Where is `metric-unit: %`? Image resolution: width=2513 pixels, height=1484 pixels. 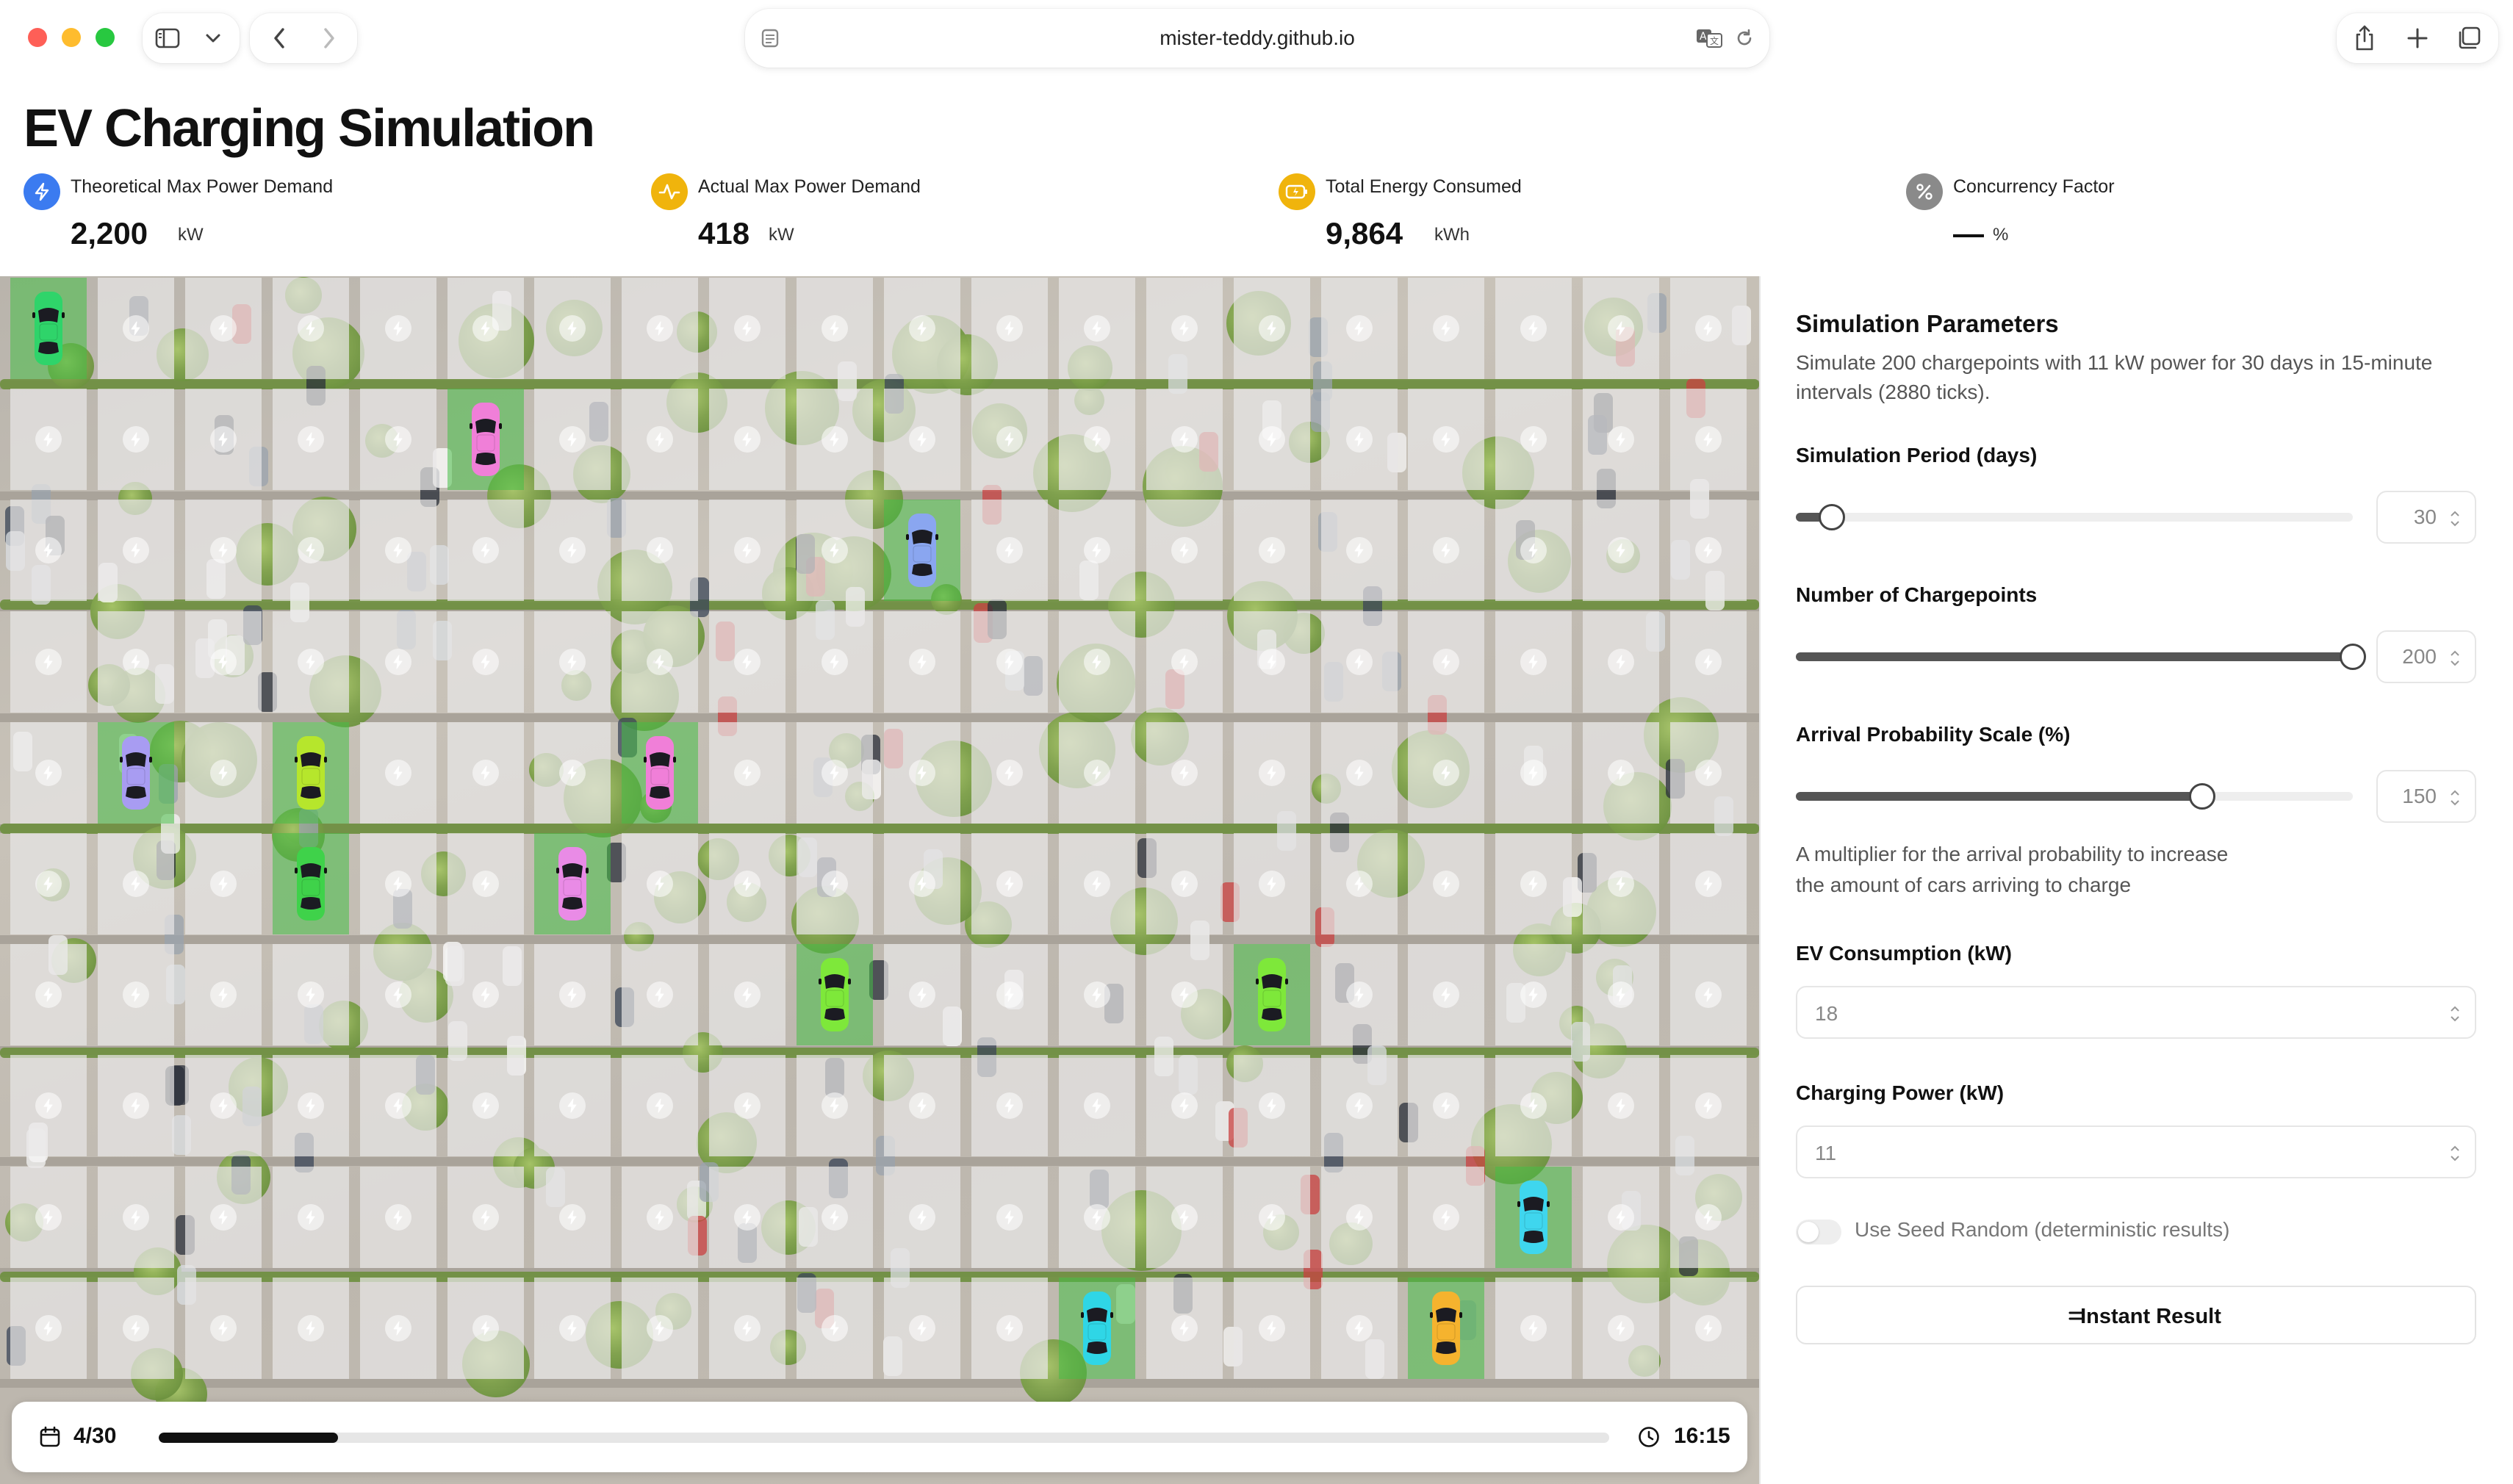 metric-unit: % is located at coordinates (2001, 235).